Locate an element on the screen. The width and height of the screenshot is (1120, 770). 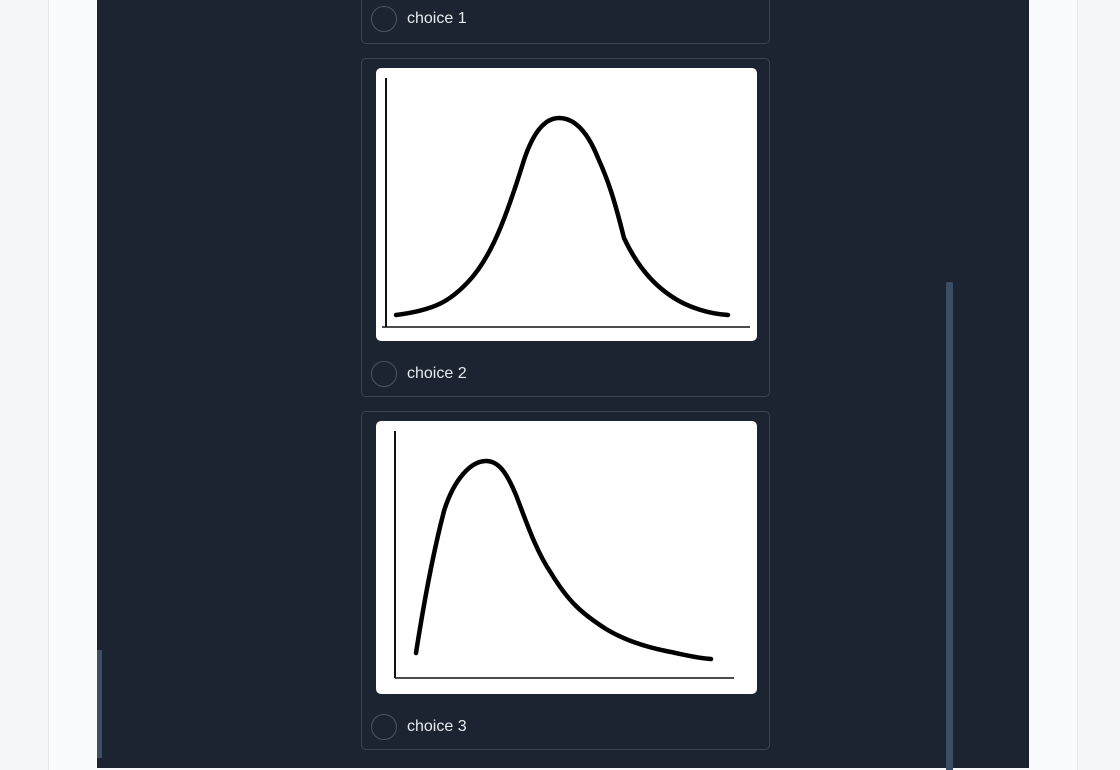
right-scrollbar is located at coordinates (949, 526).